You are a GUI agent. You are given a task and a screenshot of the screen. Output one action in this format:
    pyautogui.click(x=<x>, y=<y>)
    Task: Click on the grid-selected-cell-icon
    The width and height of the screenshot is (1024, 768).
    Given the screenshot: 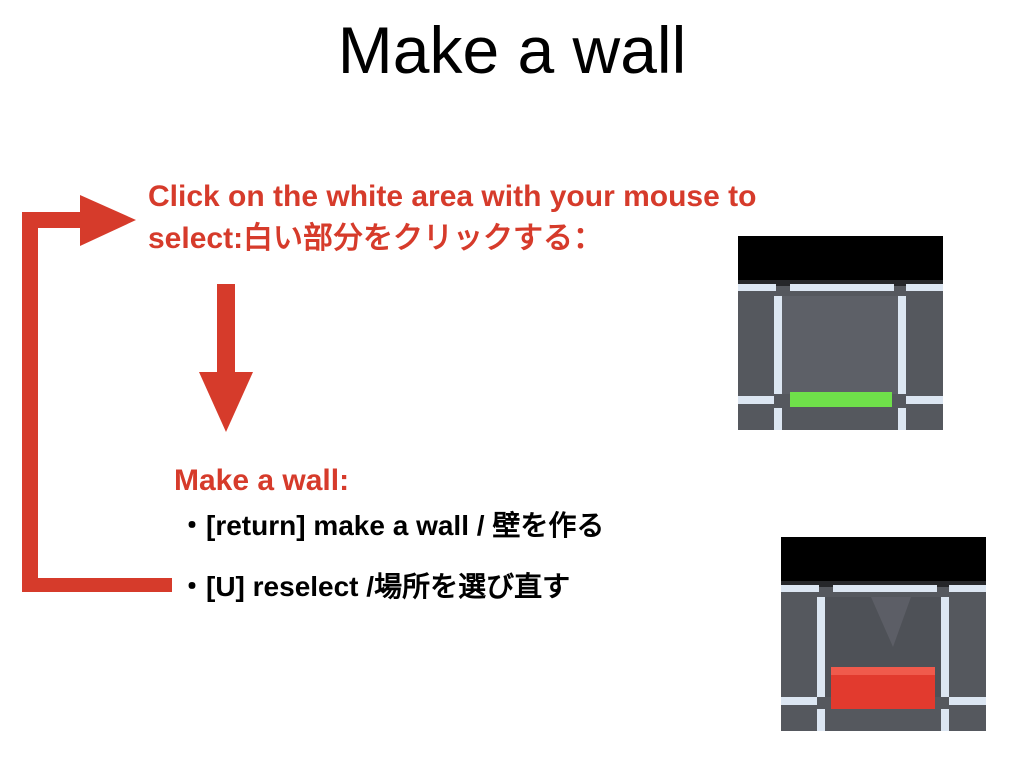 What is the action you would take?
    pyautogui.click(x=840, y=333)
    